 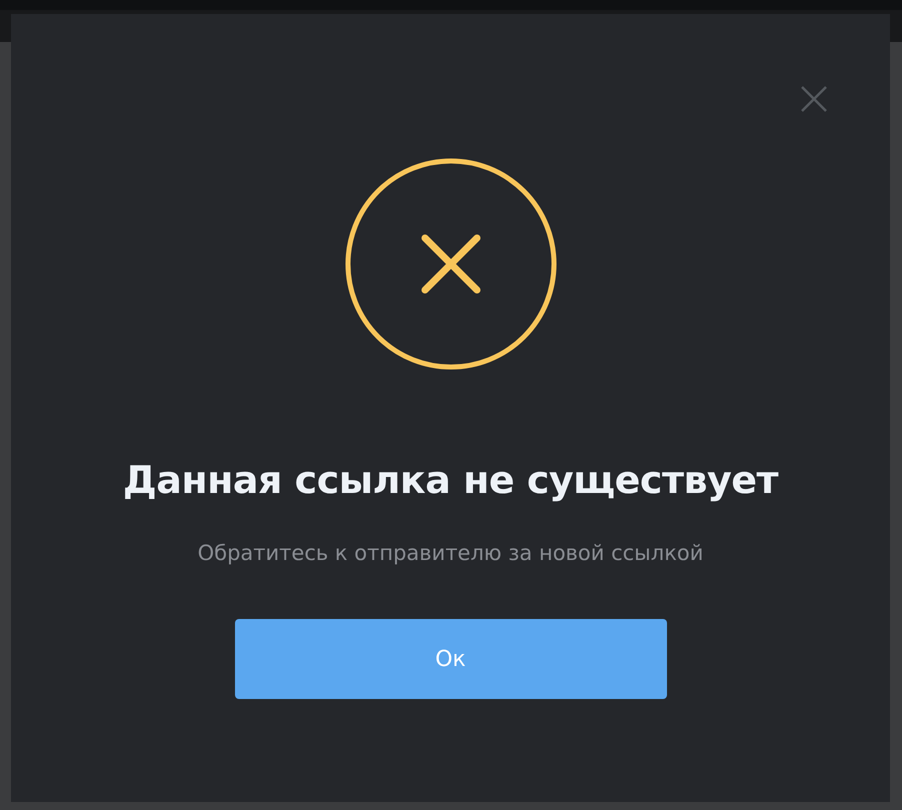 What do you see at coordinates (450, 659) in the screenshot?
I see `ok-button: Ок` at bounding box center [450, 659].